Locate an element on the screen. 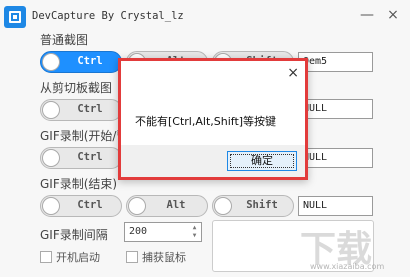 The image size is (410, 277). key-field-4: NULL is located at coordinates (335, 206).